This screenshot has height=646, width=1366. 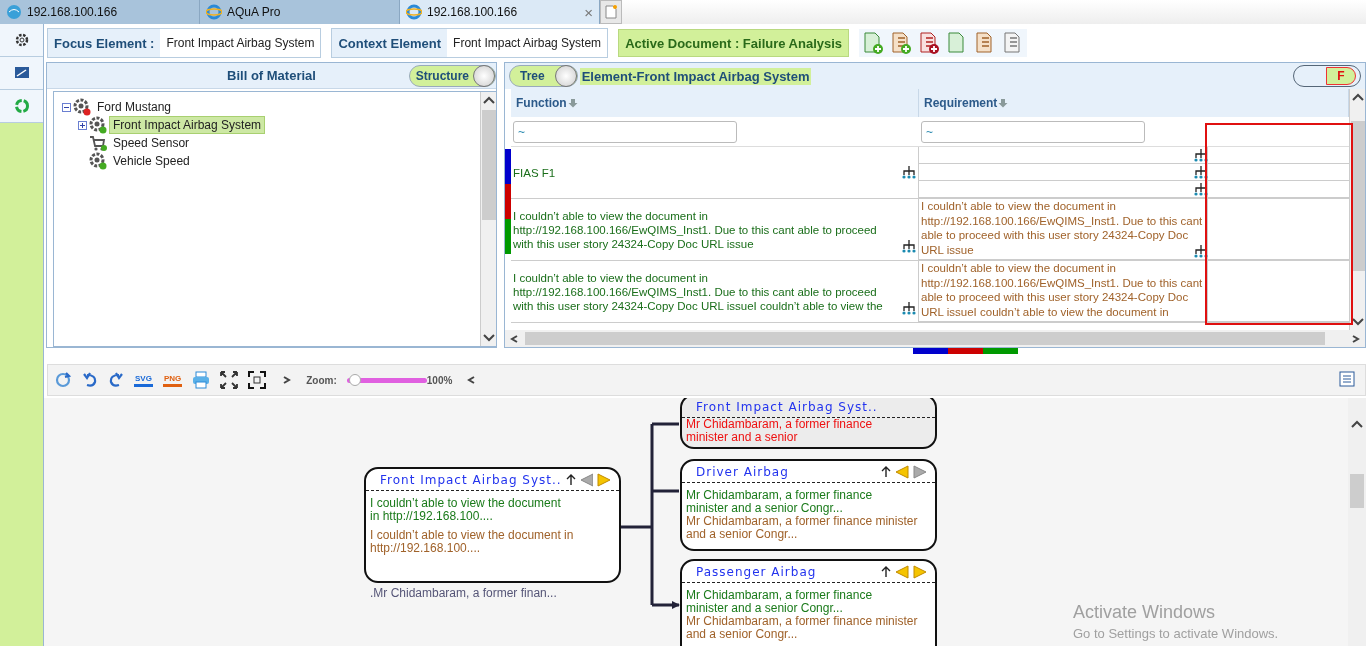 I want to click on expand-icon, so click(x=229, y=380).